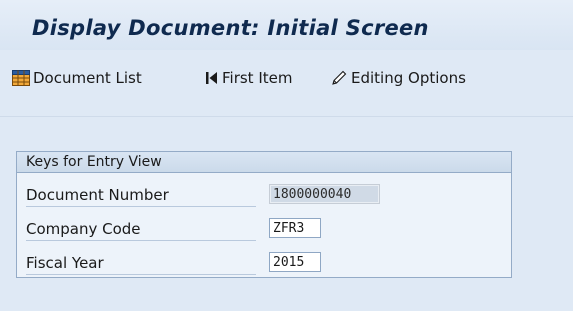  I want to click on document-number-field: 1800000040, so click(324, 194).